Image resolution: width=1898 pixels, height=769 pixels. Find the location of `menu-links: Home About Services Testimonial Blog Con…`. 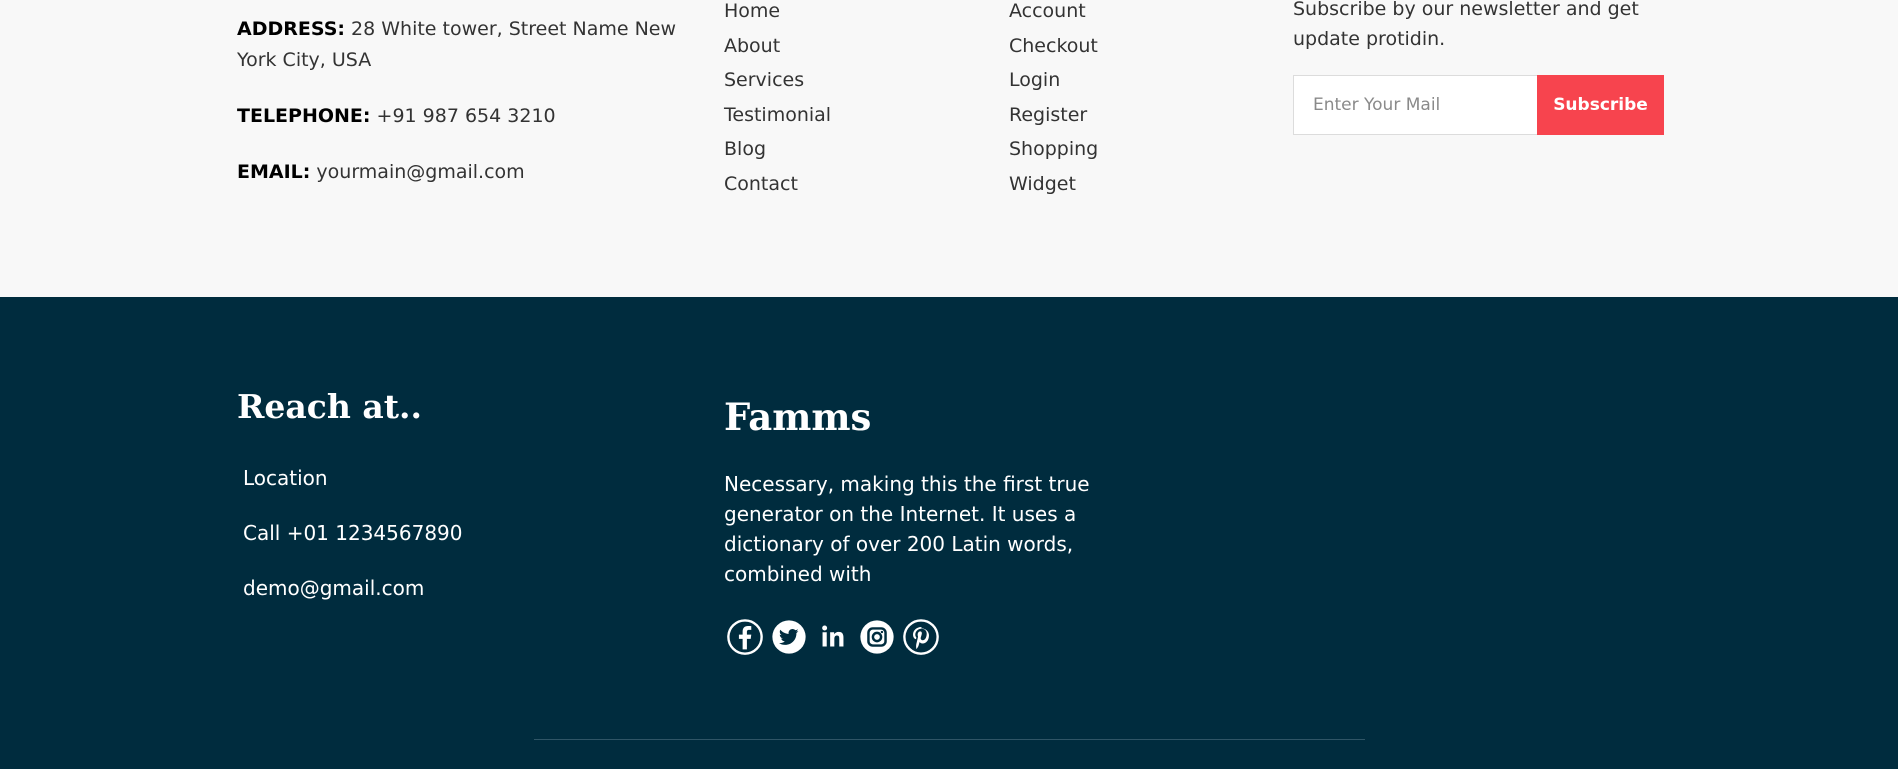

menu-links: Home About Services Testimonial Blog Con… is located at coordinates (777, 101).